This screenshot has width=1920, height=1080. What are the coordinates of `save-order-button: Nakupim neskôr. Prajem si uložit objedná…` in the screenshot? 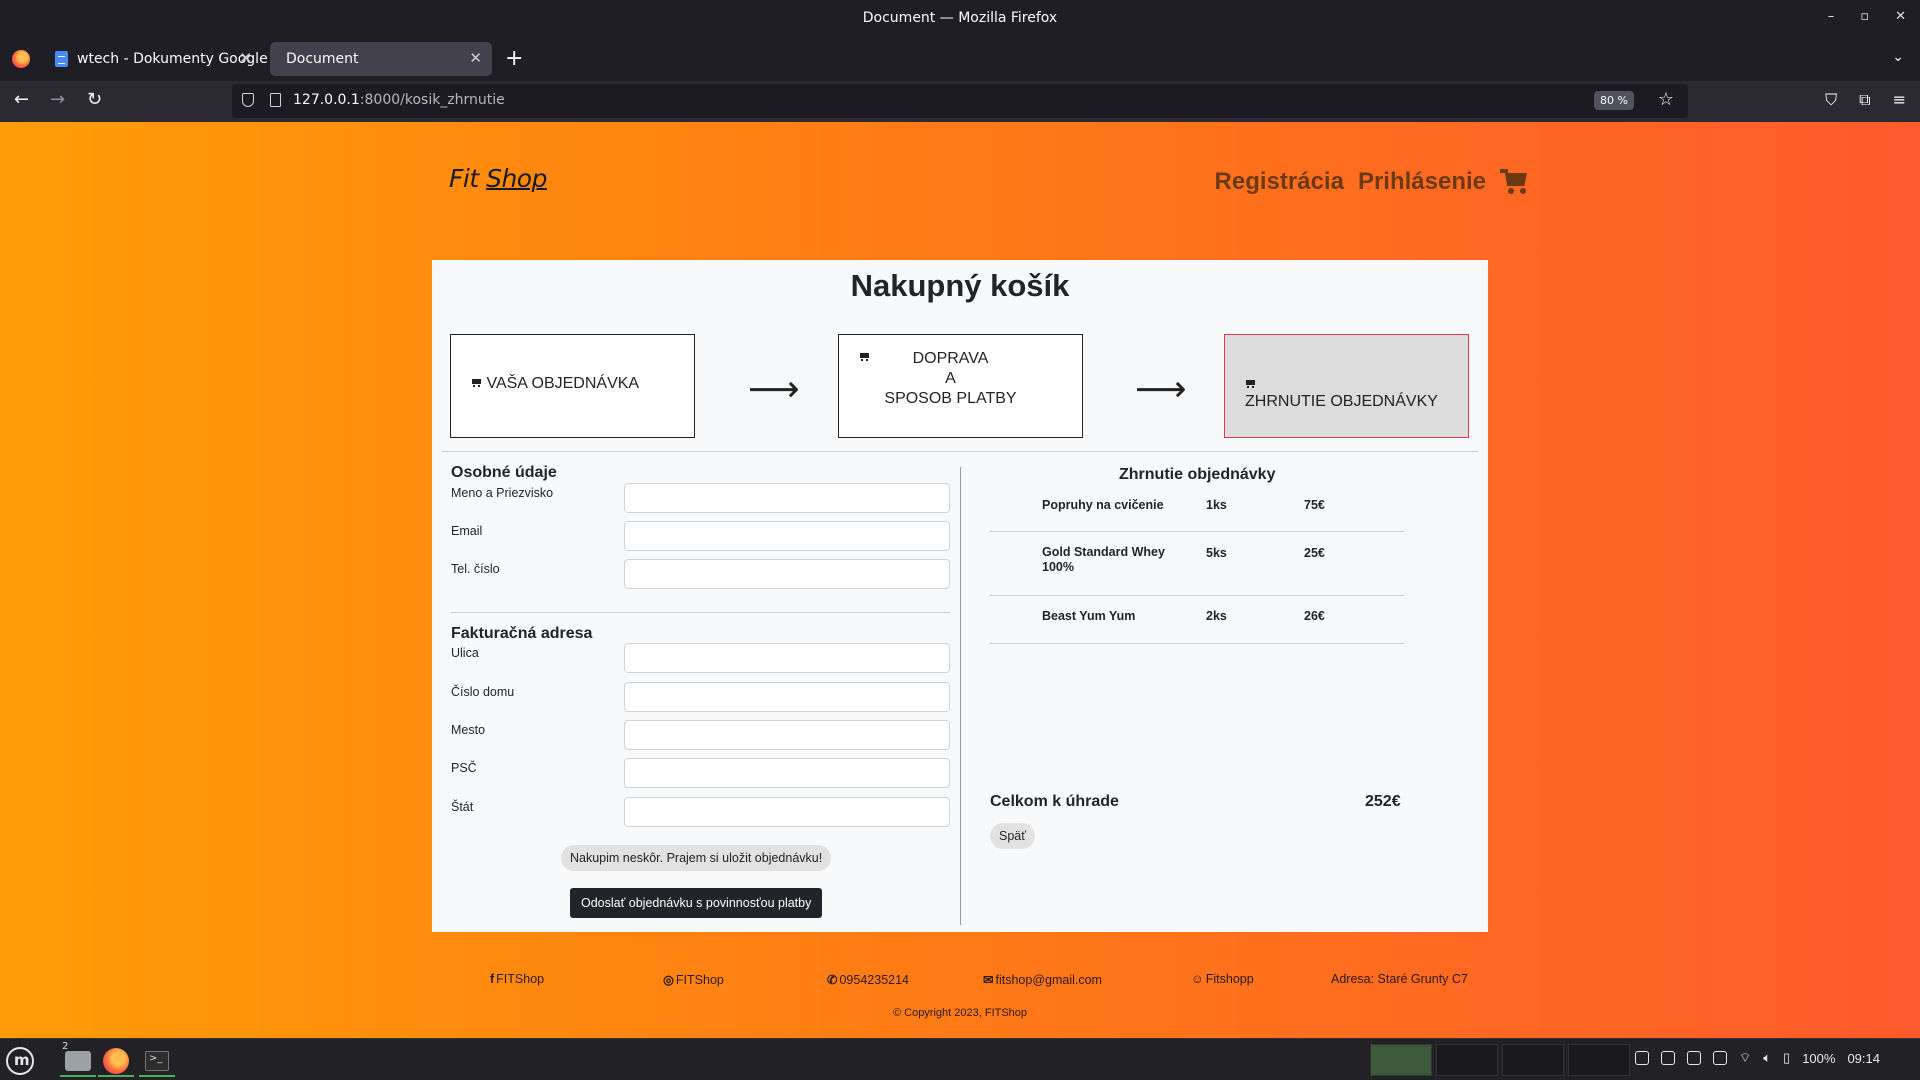 It's located at (696, 858).